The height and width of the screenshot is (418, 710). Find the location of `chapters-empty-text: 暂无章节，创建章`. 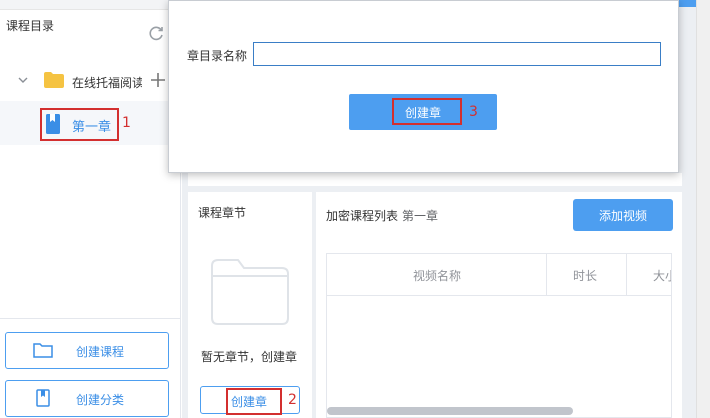

chapters-empty-text: 暂无章节，创建章 is located at coordinates (249, 357).